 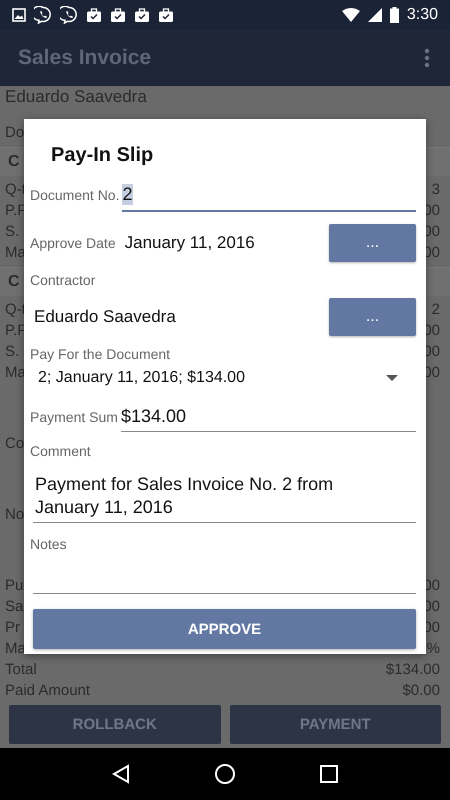 What do you see at coordinates (14, 585) in the screenshot?
I see `background-label: Pu` at bounding box center [14, 585].